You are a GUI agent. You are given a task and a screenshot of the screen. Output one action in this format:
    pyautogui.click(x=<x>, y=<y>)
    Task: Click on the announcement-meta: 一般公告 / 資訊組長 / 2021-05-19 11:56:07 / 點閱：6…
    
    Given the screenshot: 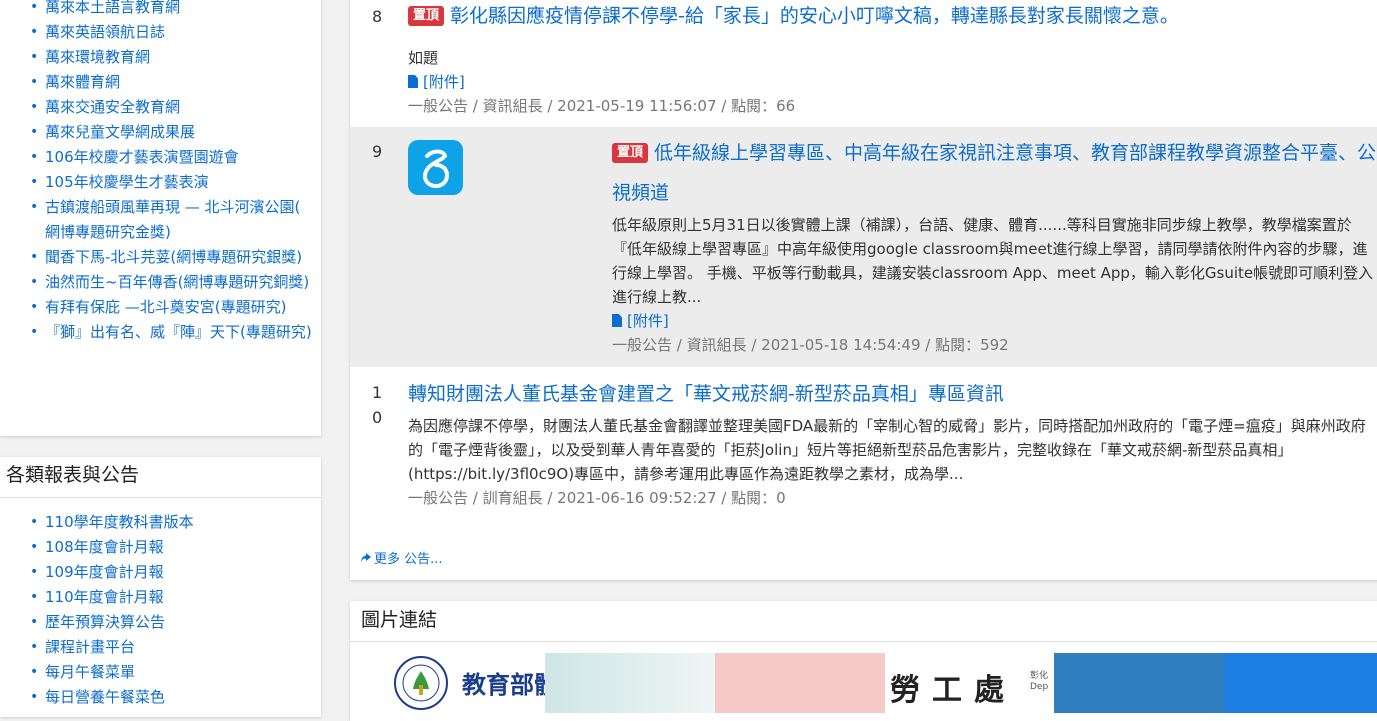 What is the action you would take?
    pyautogui.click(x=602, y=106)
    